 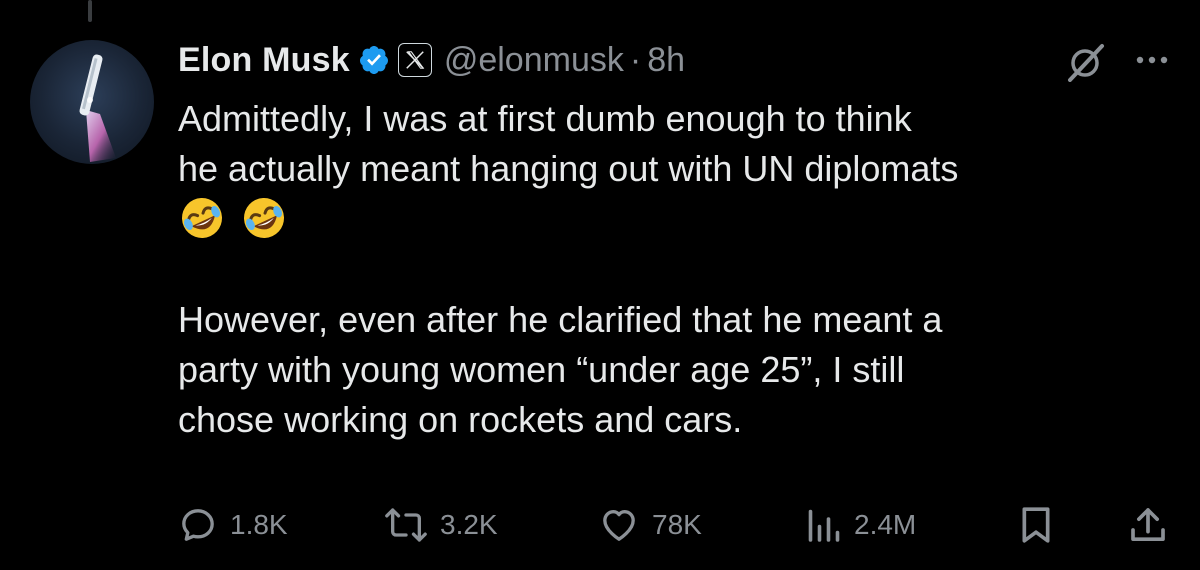 I want to click on rocket-avatar-image, so click(x=97, y=108).